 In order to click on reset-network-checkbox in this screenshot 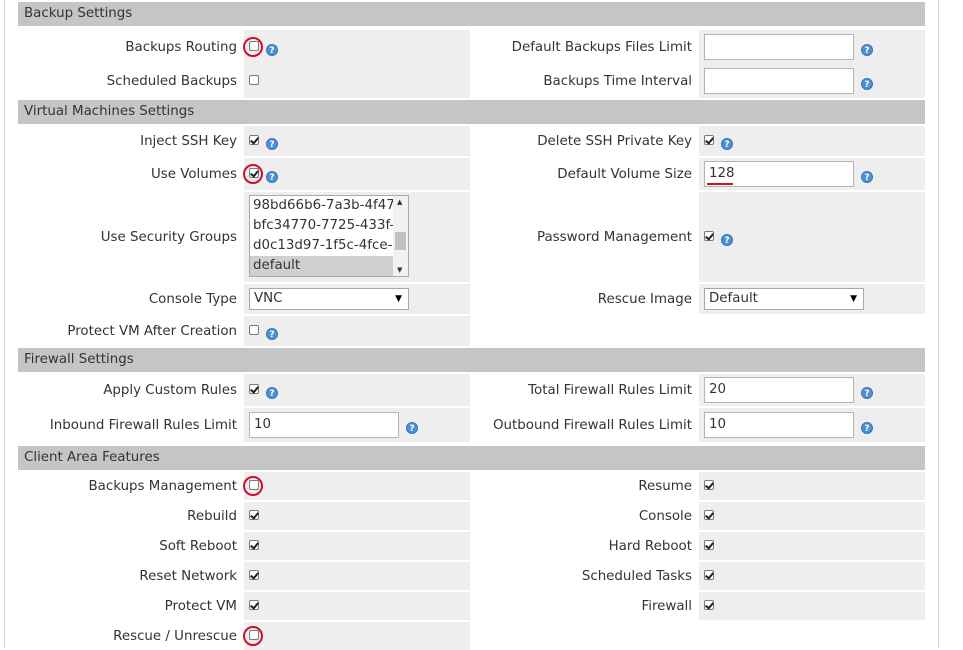, I will do `click(254, 575)`.